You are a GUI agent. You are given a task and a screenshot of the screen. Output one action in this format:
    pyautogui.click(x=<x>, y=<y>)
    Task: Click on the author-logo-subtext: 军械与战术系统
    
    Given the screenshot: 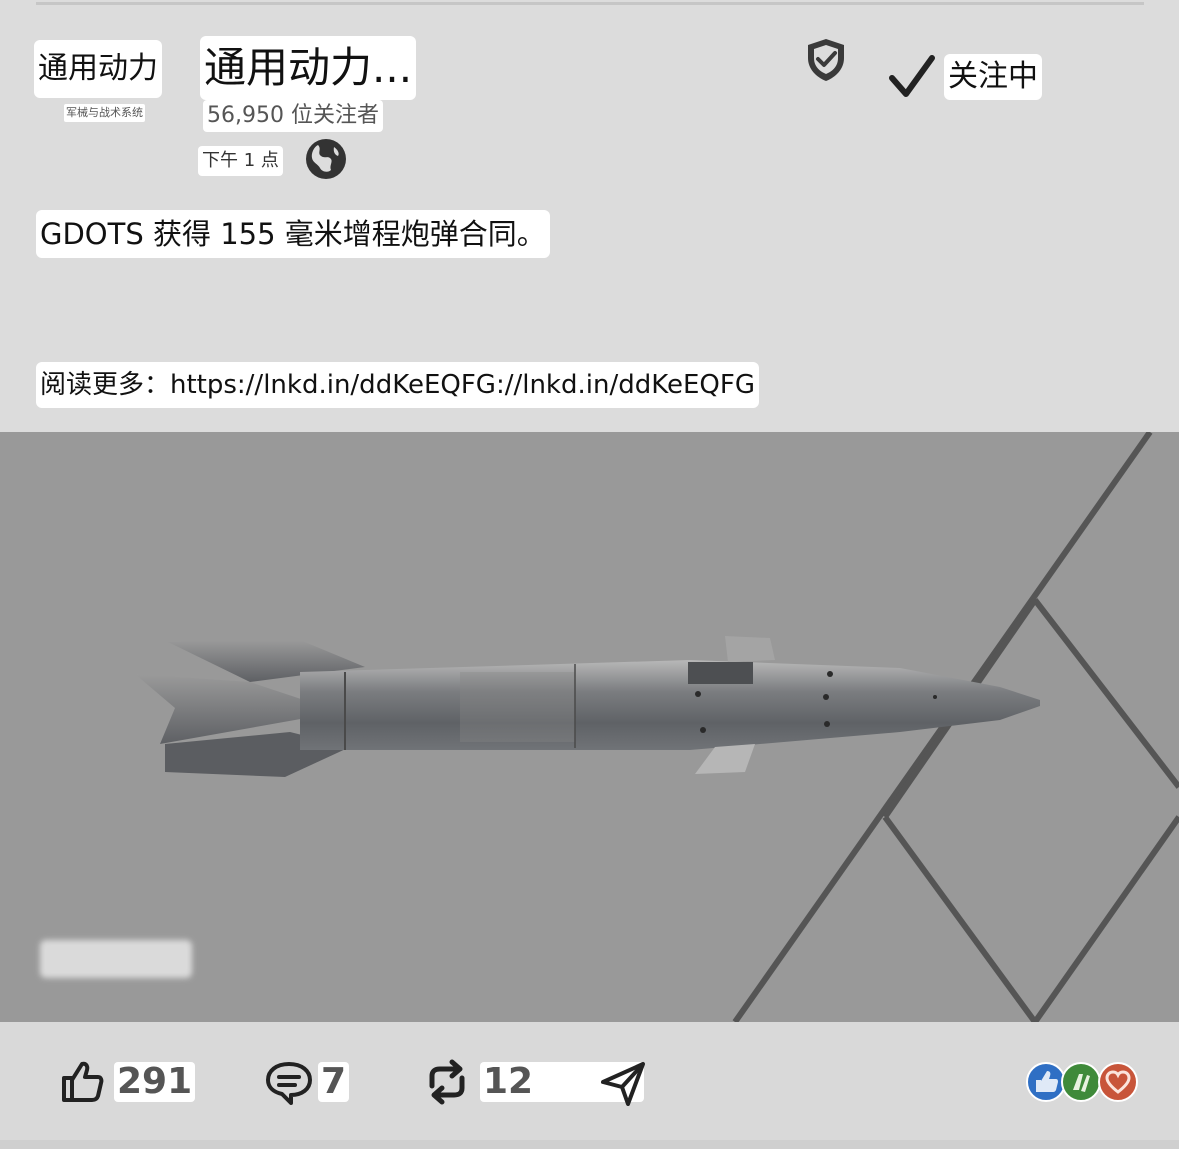 What is the action you would take?
    pyautogui.click(x=104, y=113)
    